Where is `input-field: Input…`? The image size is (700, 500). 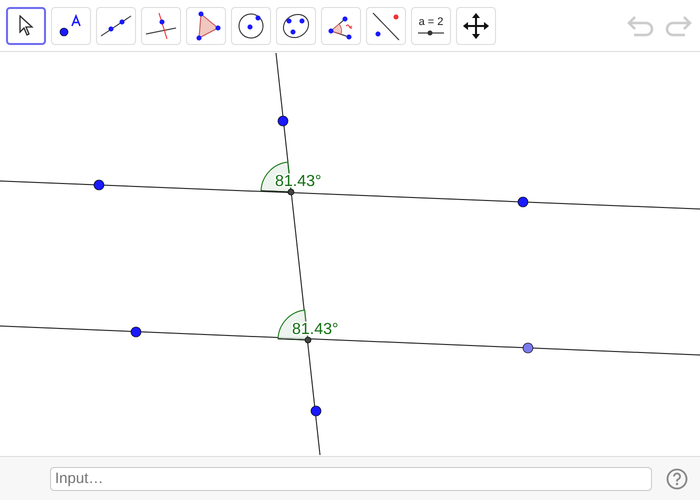 input-field: Input… is located at coordinates (351, 478).